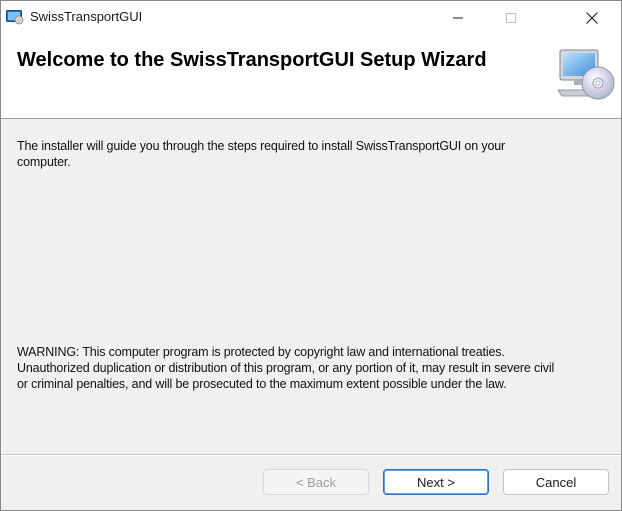  I want to click on cancel-button: Cancel, so click(556, 482).